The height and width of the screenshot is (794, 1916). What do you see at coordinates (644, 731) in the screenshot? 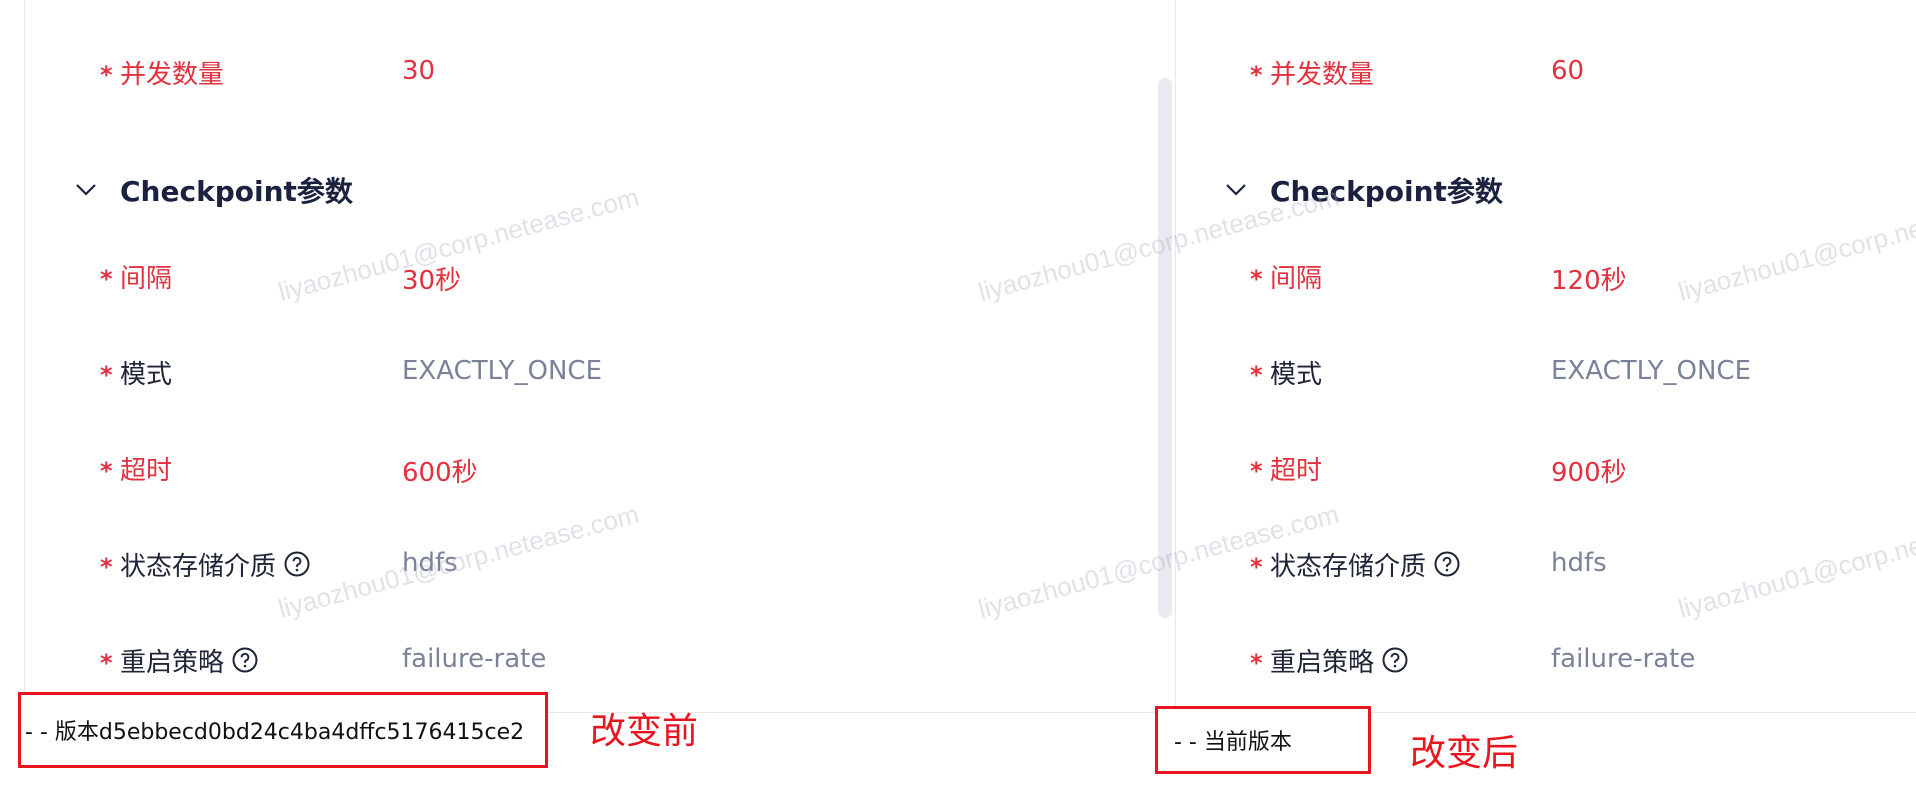
I see `before-annotation: 改变前` at bounding box center [644, 731].